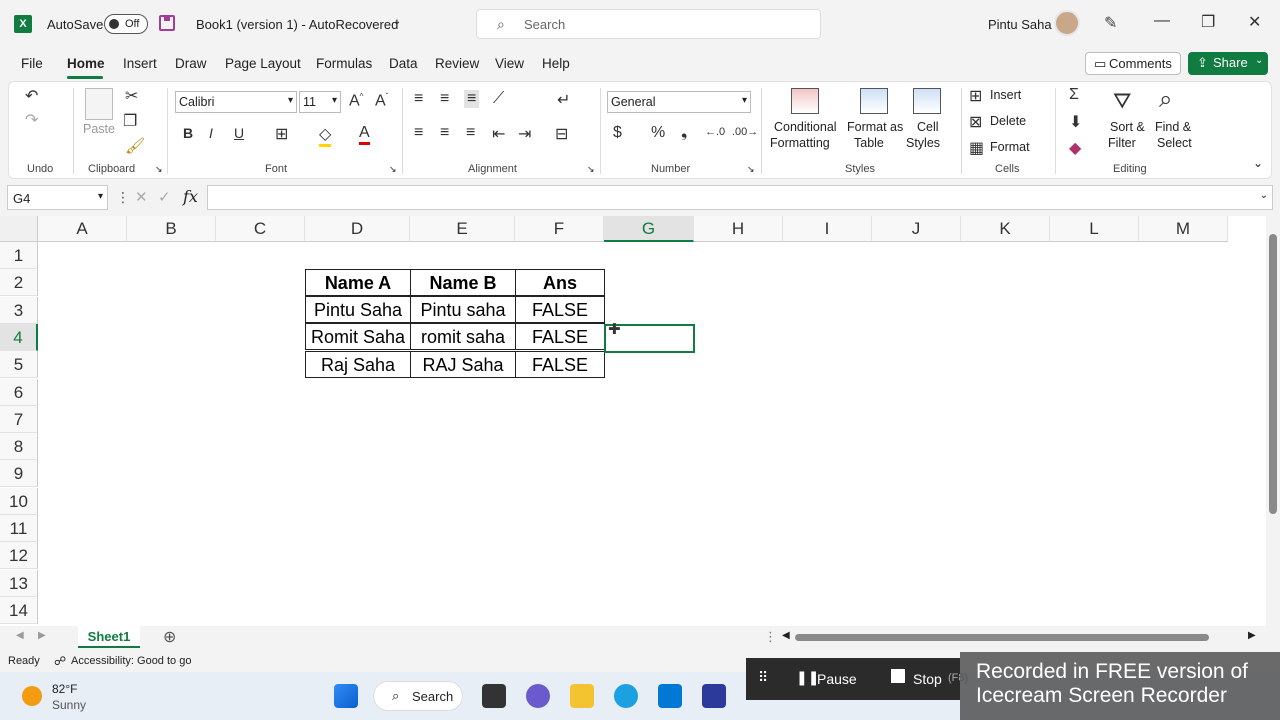  Describe the element at coordinates (31, 96) in the screenshot. I see `undo-icon: ↶` at that location.